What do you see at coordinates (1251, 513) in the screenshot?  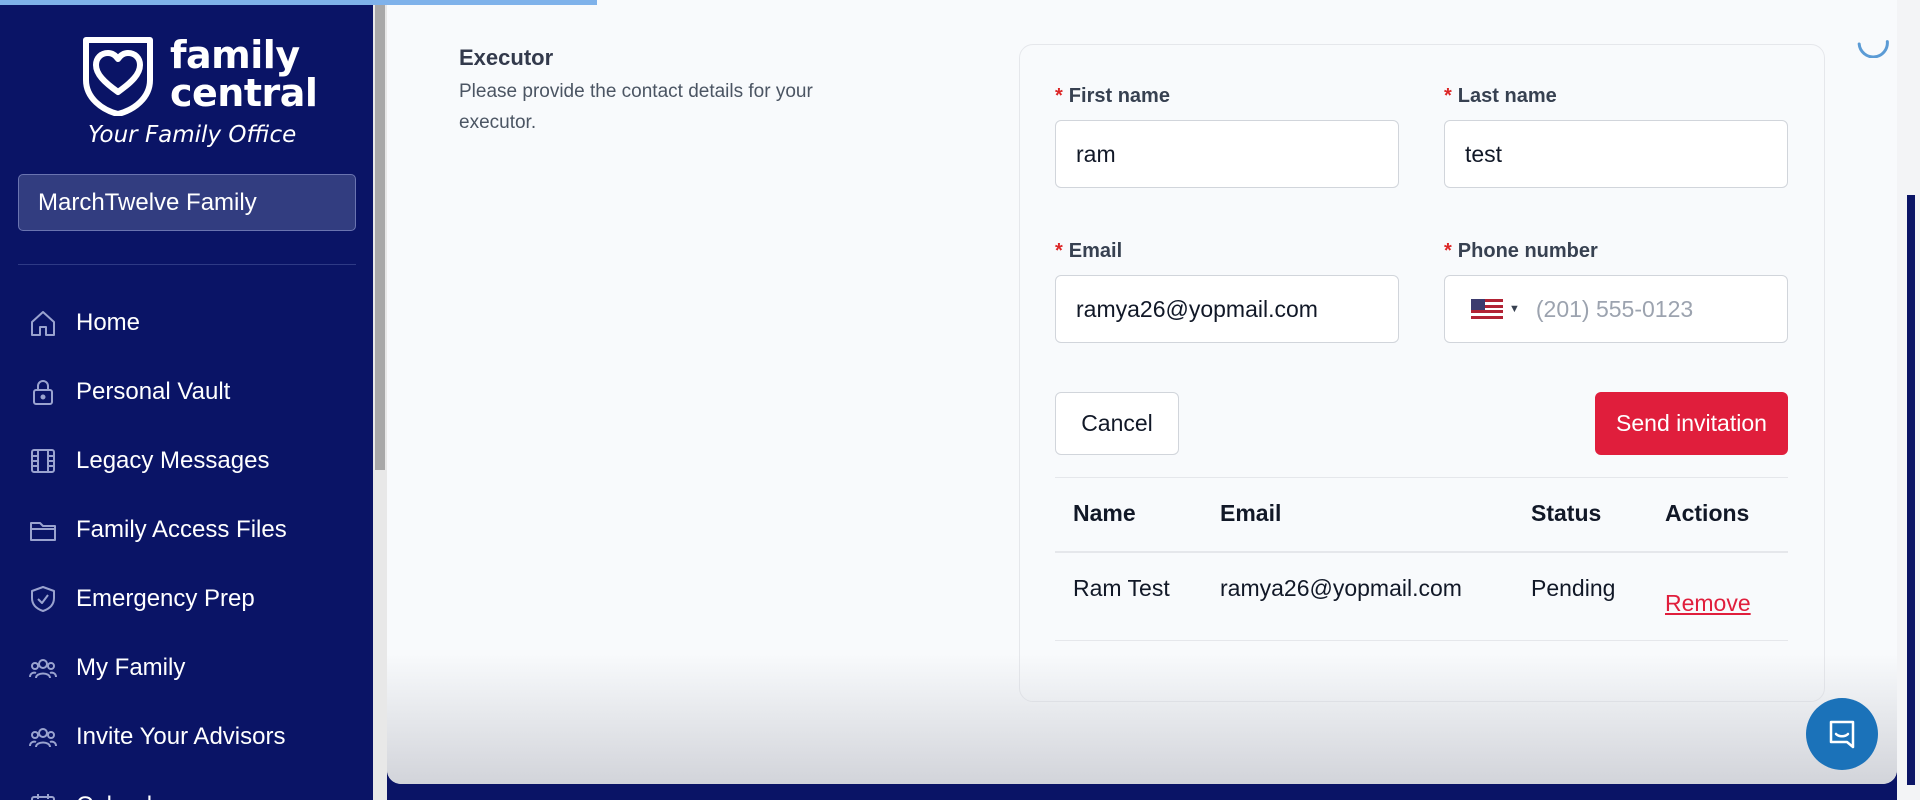 I see `column-header-email: Email` at bounding box center [1251, 513].